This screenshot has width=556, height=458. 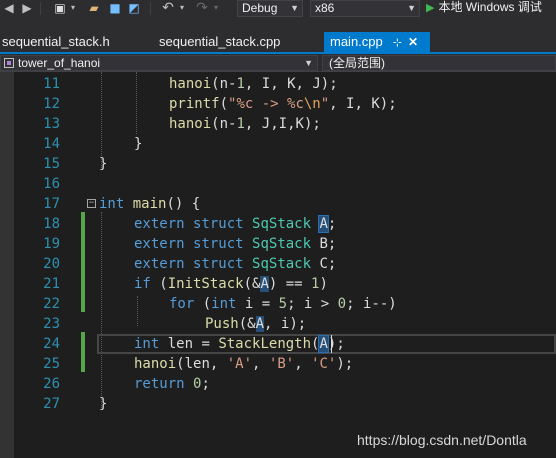 What do you see at coordinates (205, 284) in the screenshot?
I see `code-token: InitStack` at bounding box center [205, 284].